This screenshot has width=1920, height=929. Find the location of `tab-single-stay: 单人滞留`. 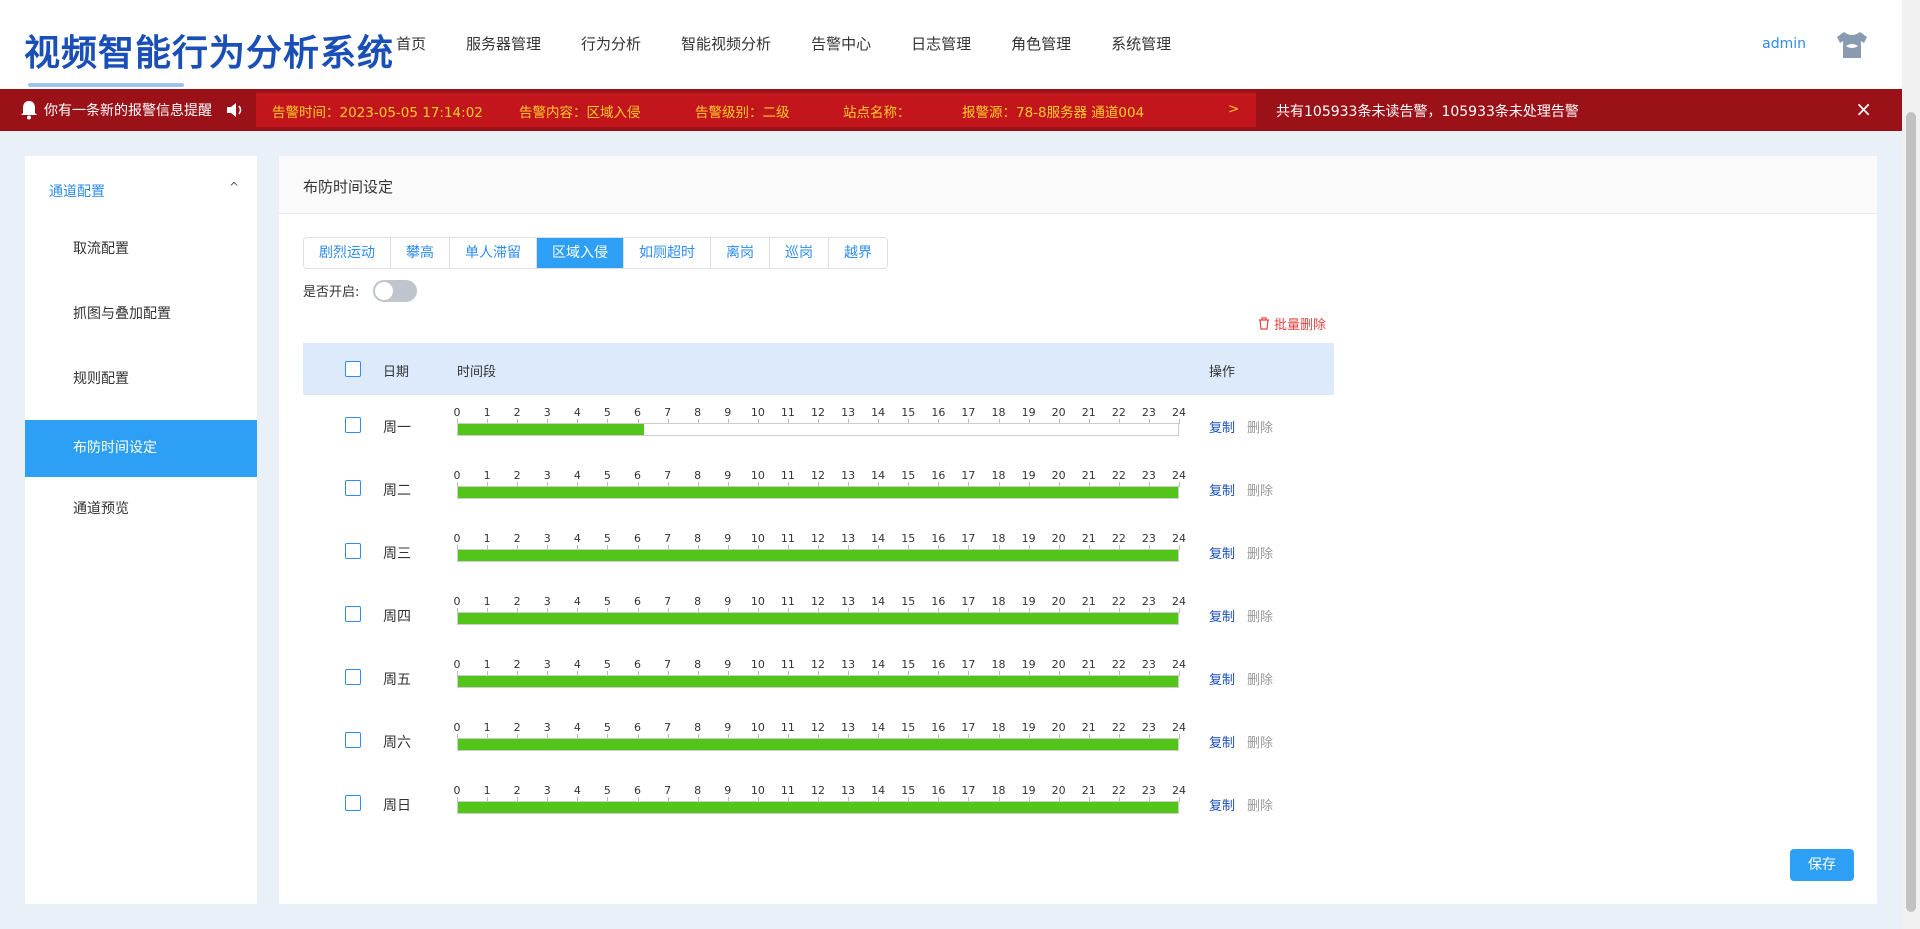

tab-single-stay: 单人滞留 is located at coordinates (493, 253).